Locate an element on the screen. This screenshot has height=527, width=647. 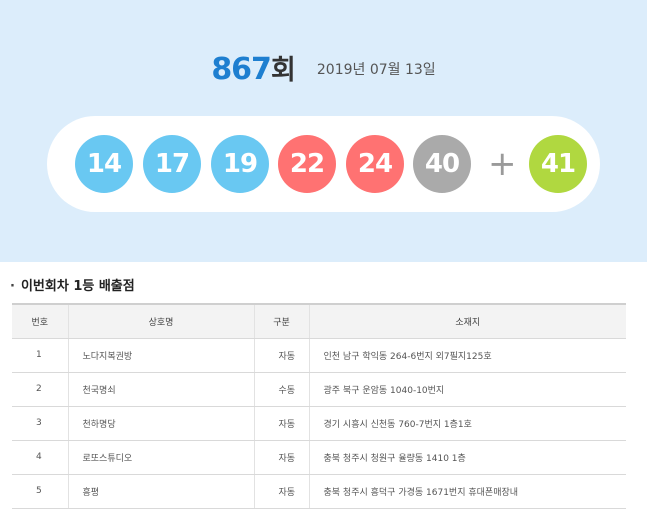
row-number: 2 is located at coordinates (40, 389).